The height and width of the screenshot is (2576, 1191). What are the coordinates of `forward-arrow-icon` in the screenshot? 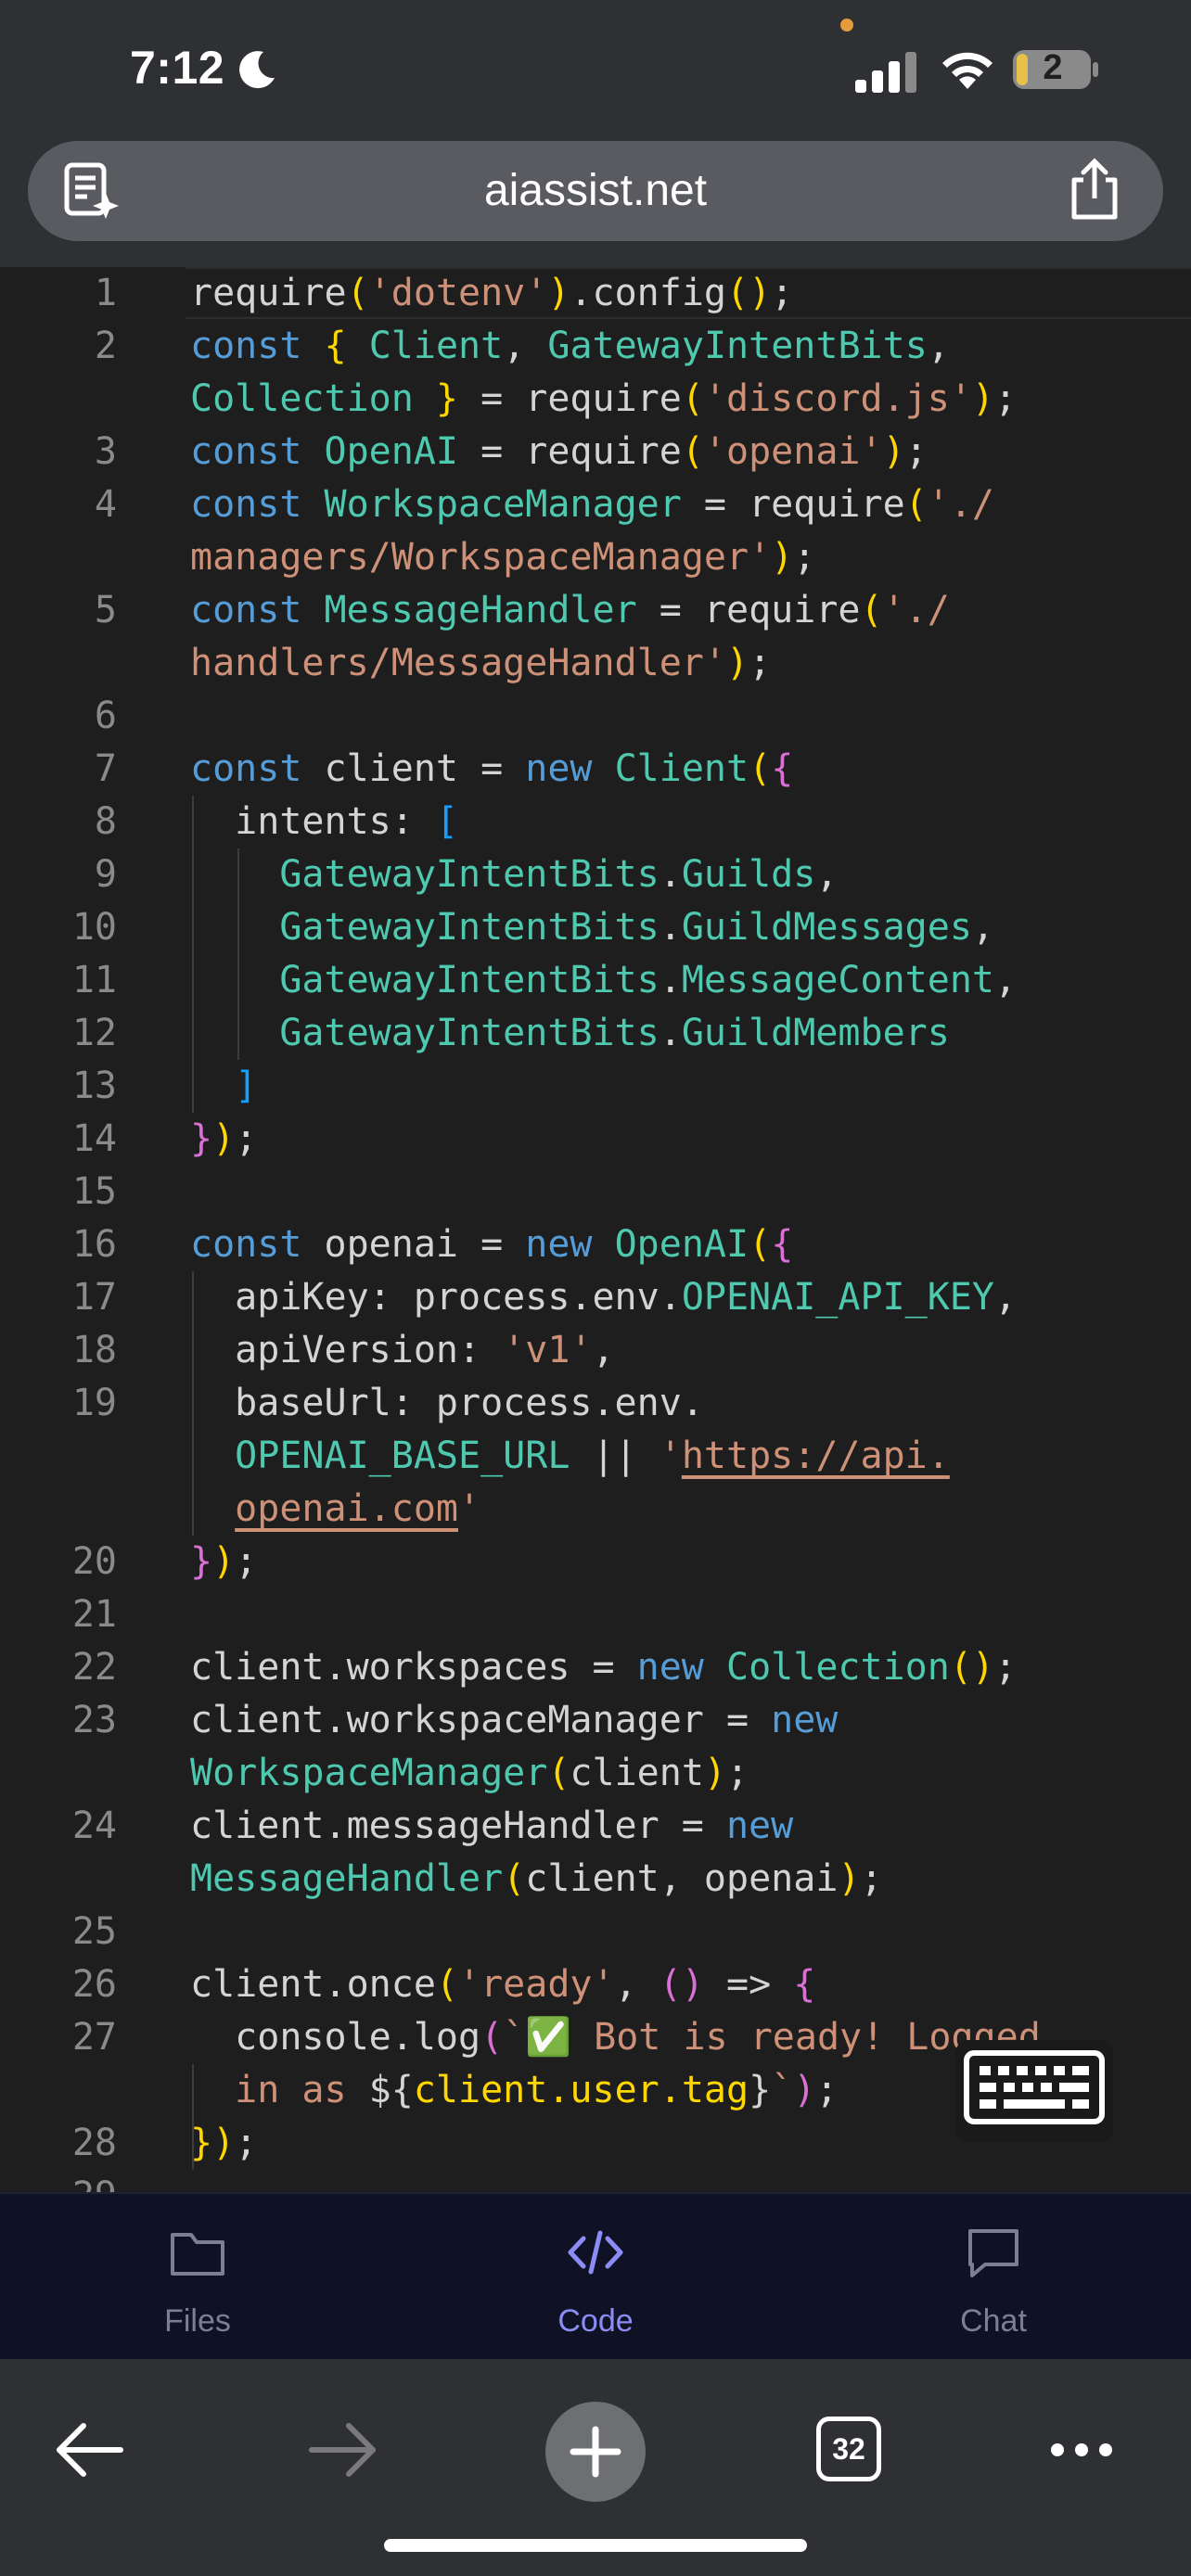 It's located at (343, 2450).